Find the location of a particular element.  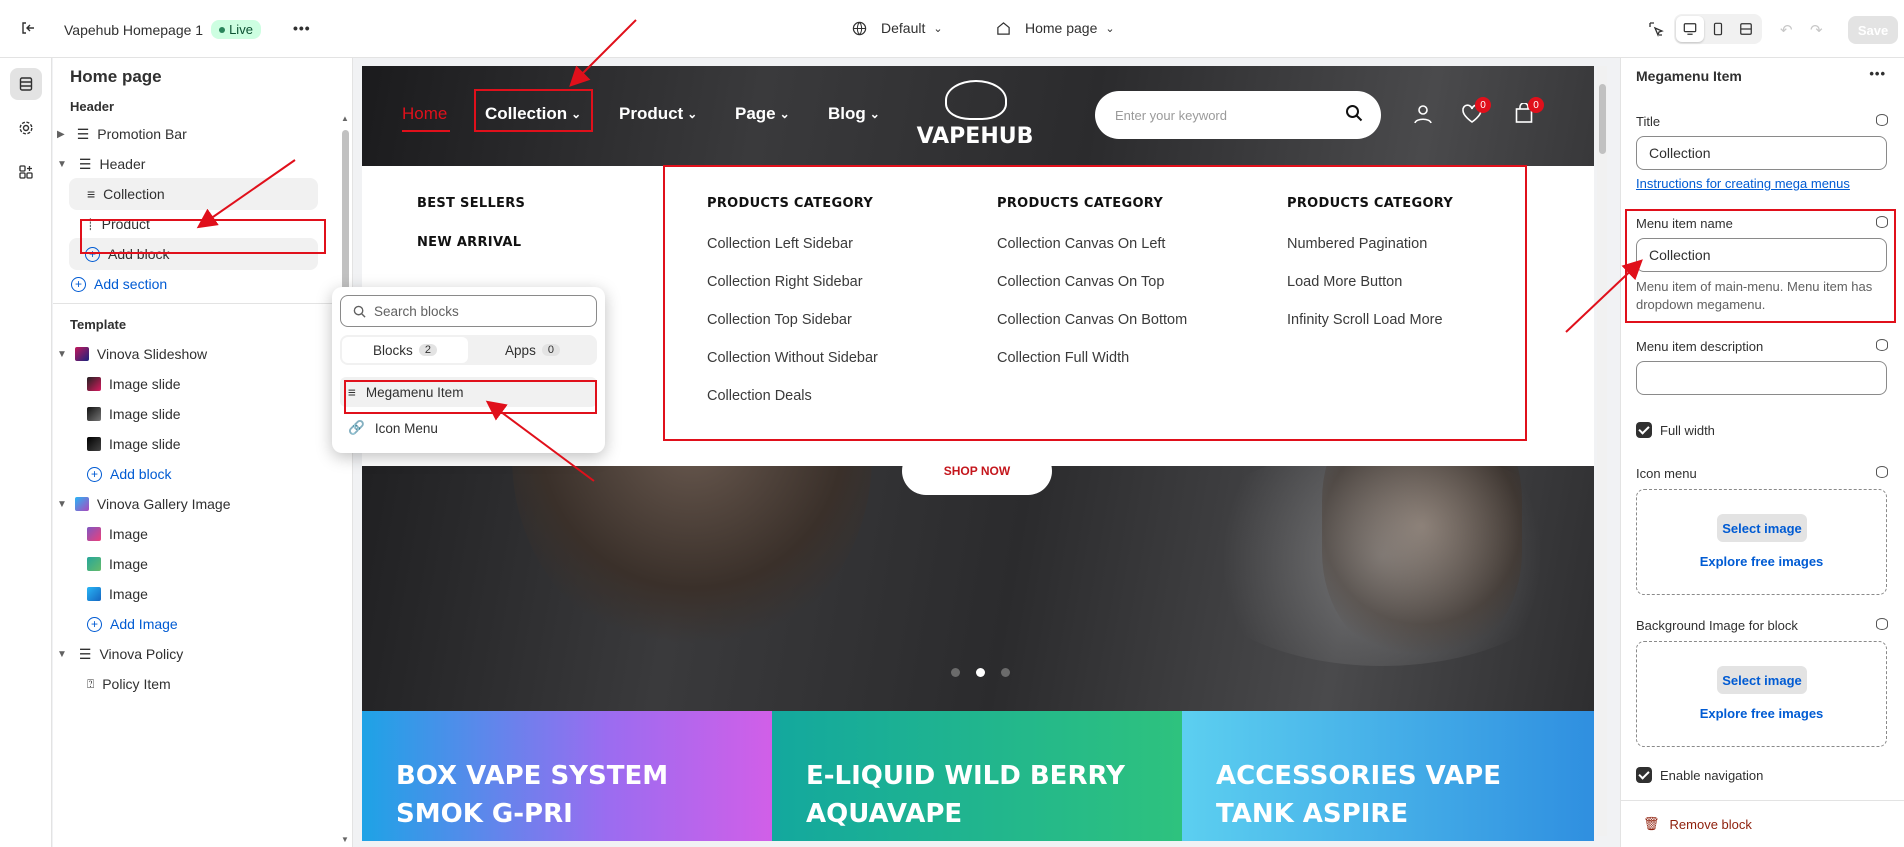

redo-icon: ↷ is located at coordinates (1816, 30).